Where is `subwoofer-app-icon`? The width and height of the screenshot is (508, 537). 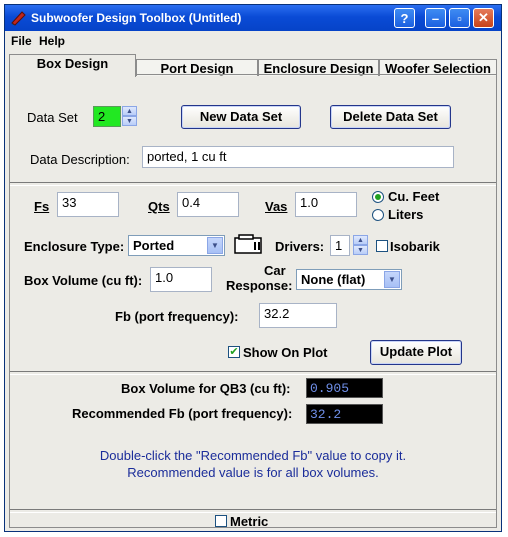 subwoofer-app-icon is located at coordinates (18, 18).